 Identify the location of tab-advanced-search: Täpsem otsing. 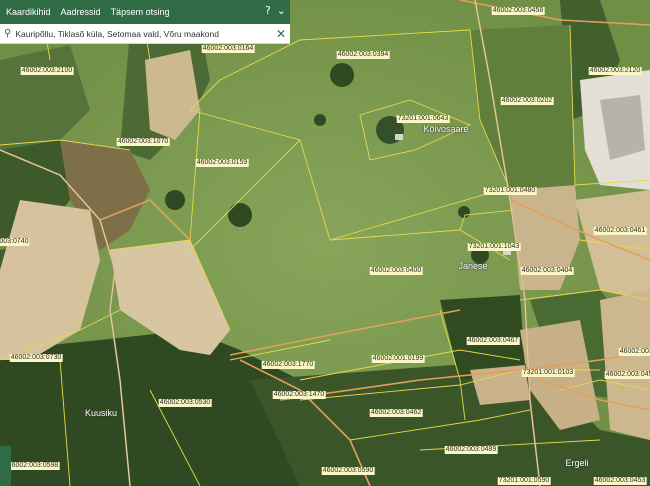
(140, 12).